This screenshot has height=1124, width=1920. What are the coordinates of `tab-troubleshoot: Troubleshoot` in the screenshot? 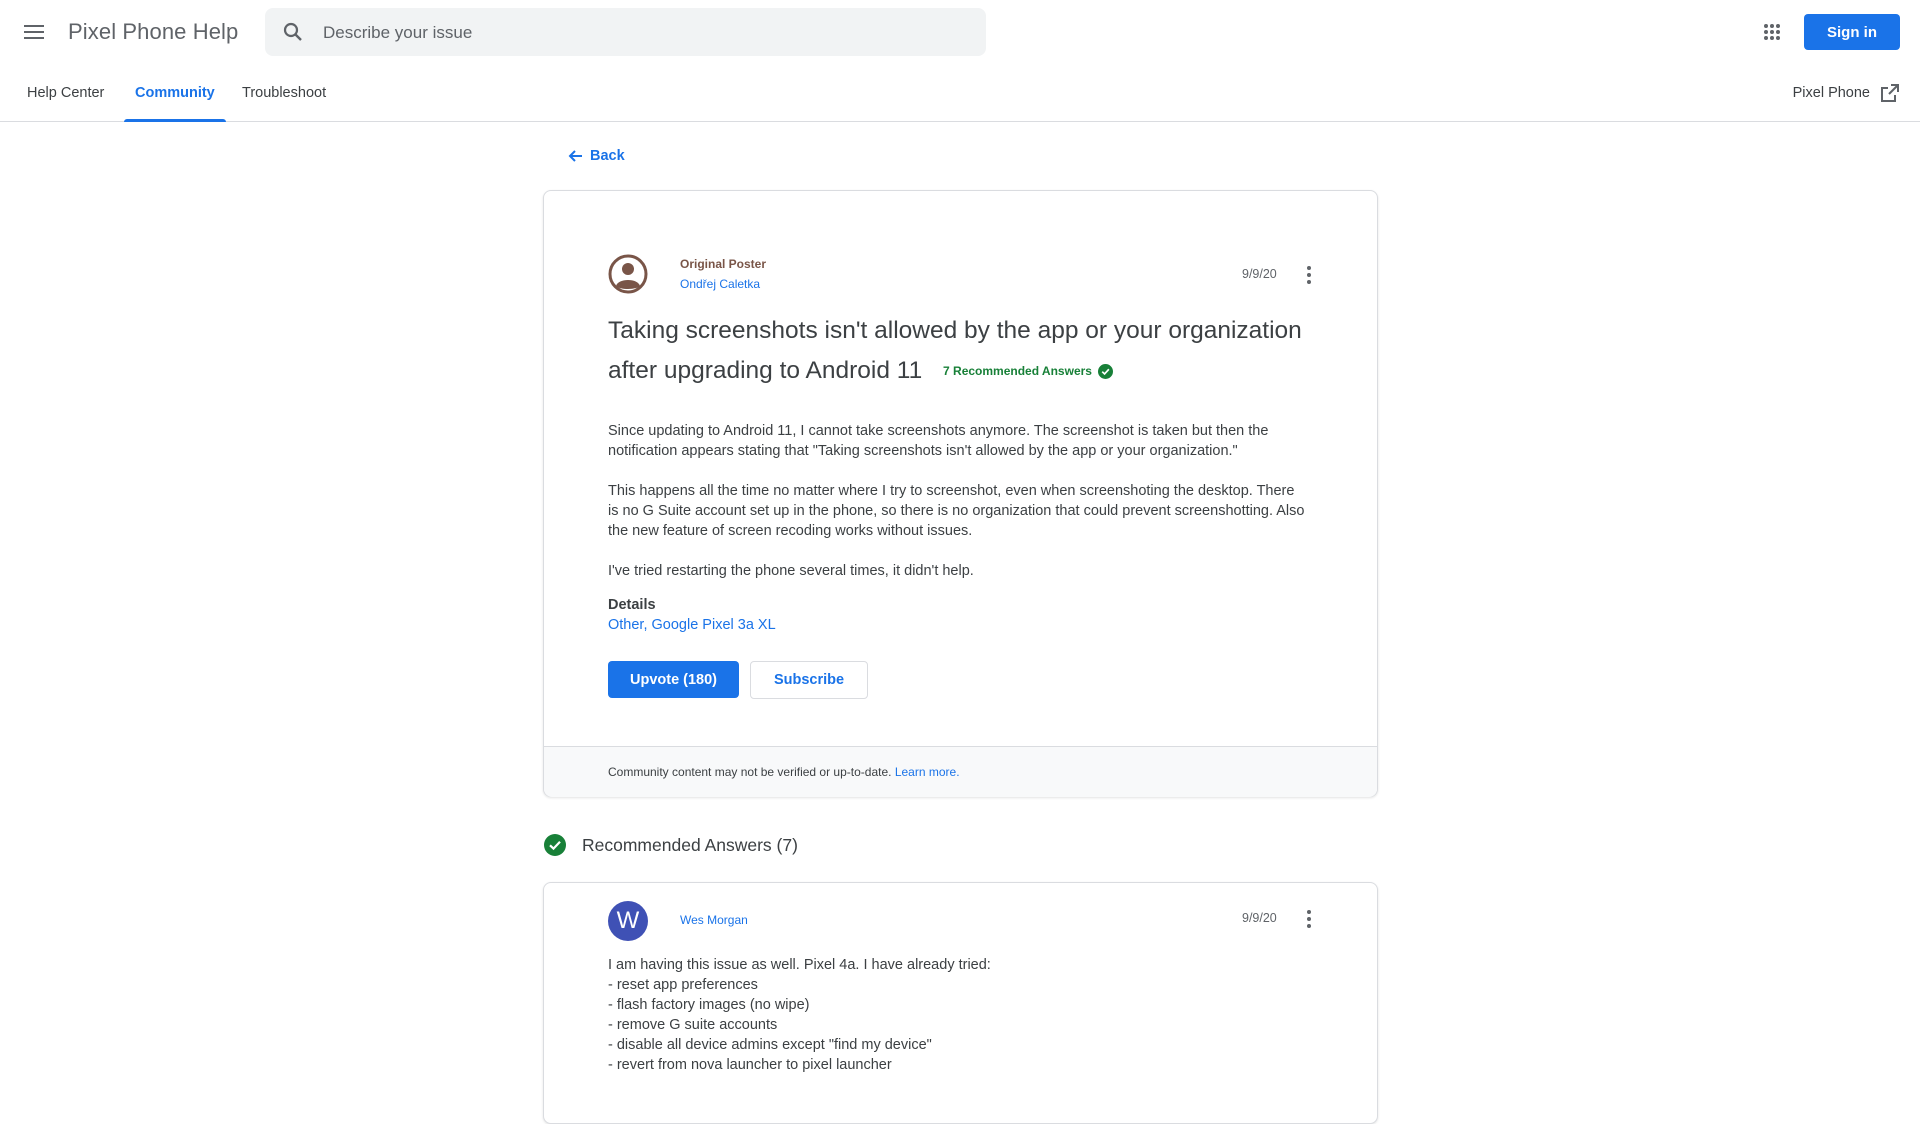 It's located at (284, 92).